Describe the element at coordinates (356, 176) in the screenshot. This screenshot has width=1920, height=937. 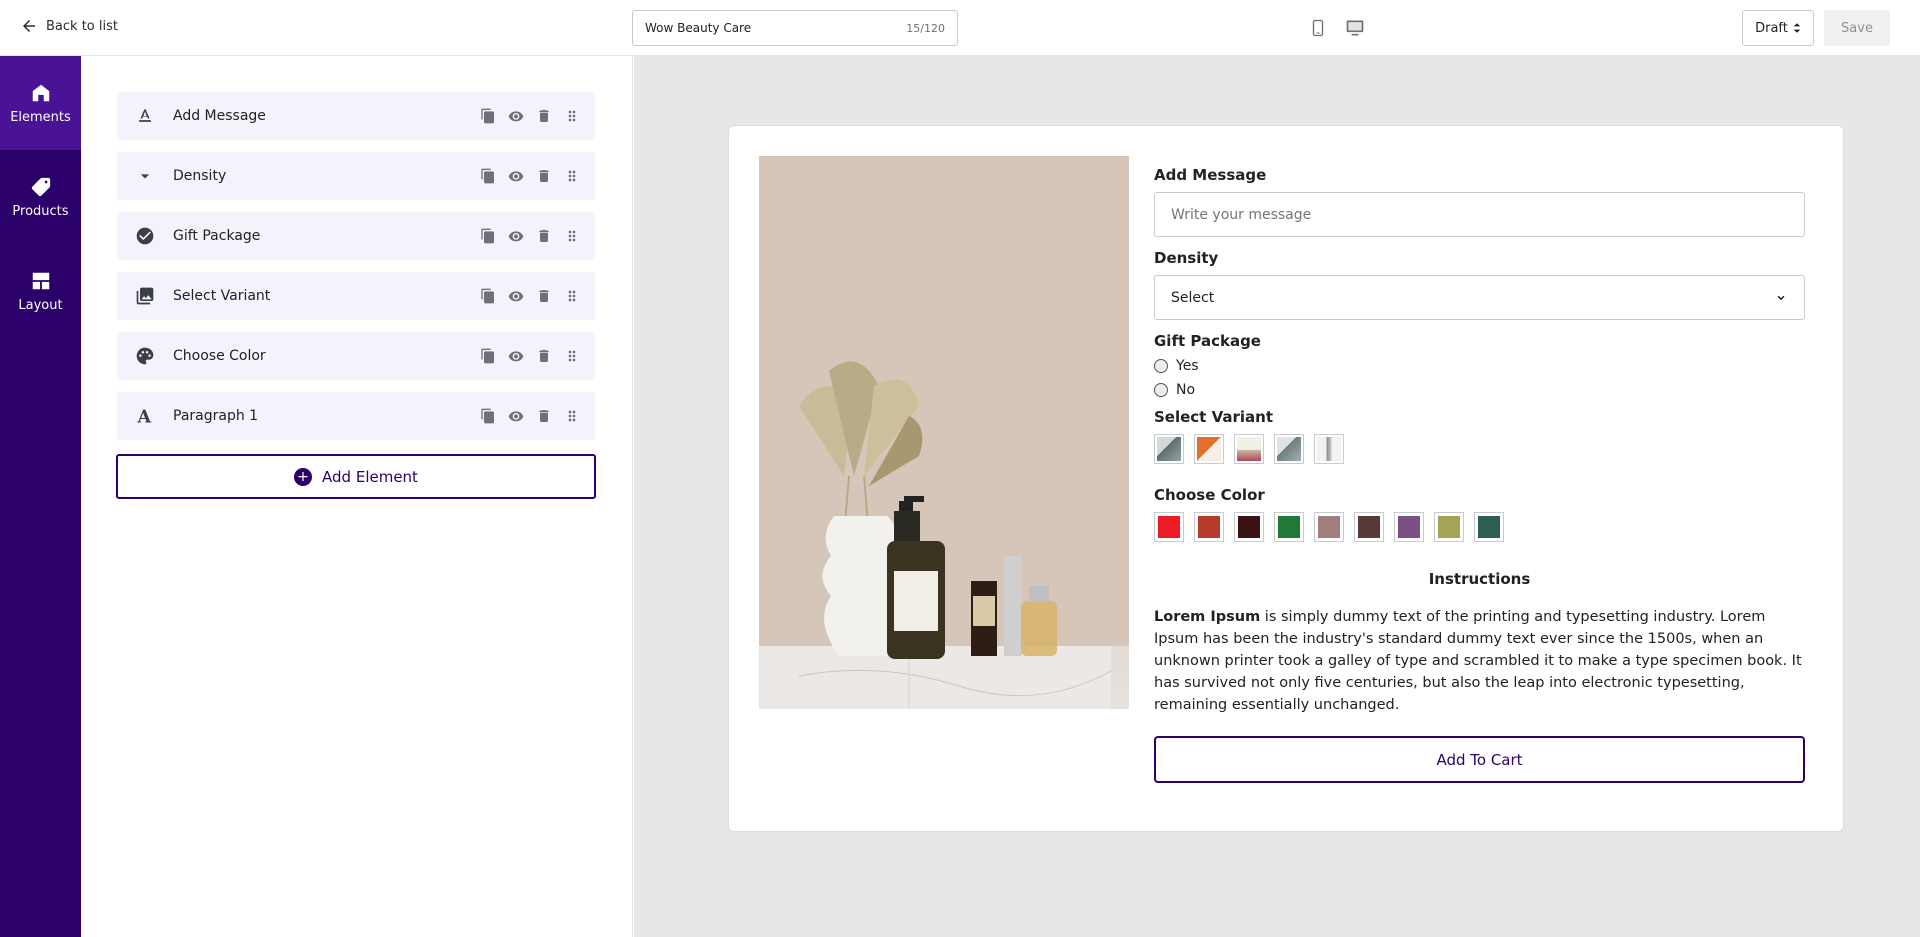
I see `element-row-density: Density` at that location.